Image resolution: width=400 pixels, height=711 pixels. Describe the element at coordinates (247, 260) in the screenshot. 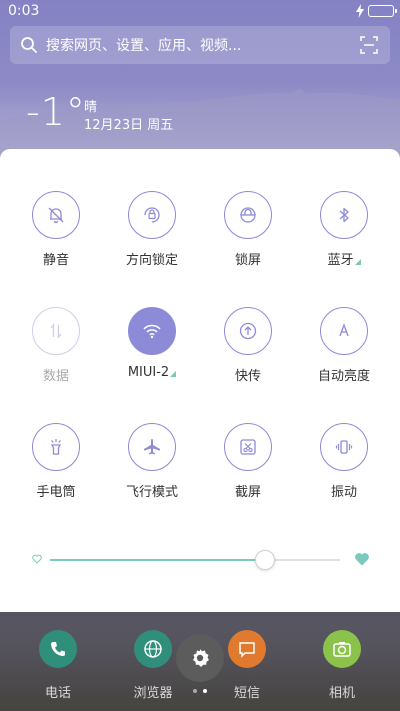

I see `tile-lock-screen-label: 锁屏` at that location.